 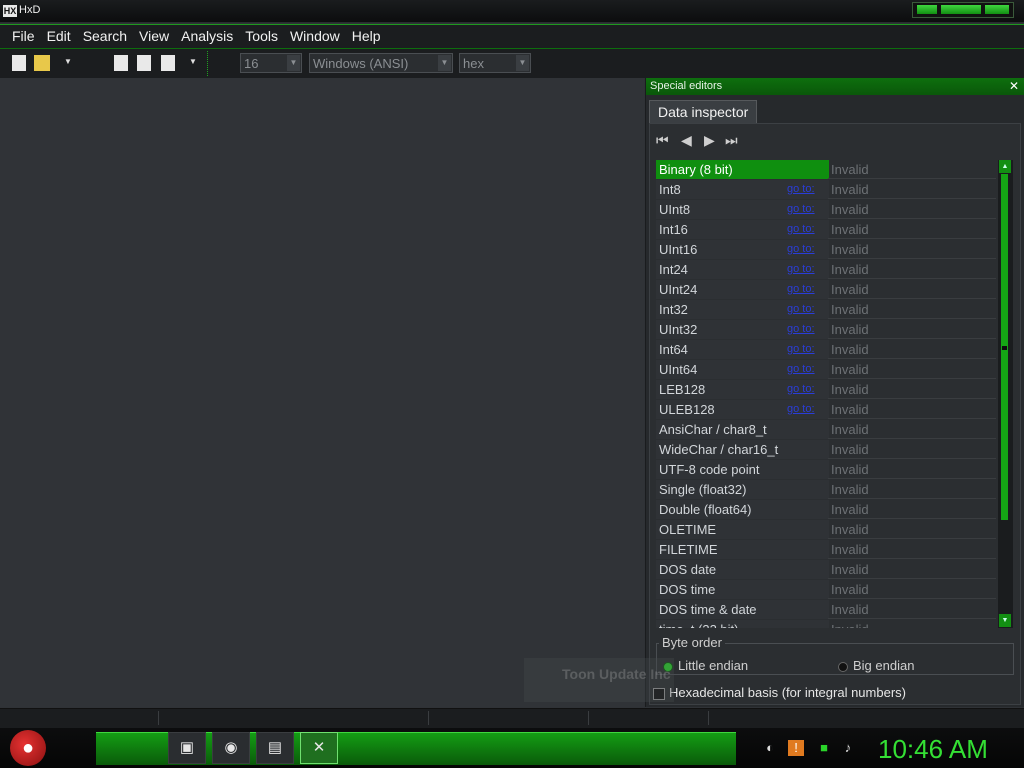 I want to click on table-row: UInt32 go to: Invalid, so click(x=826, y=330).